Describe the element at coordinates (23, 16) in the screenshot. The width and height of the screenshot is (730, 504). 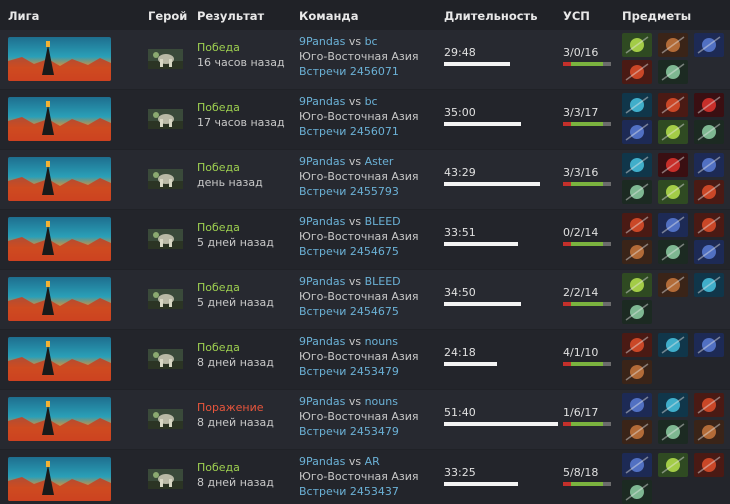
I see `header-league: Лига` at that location.